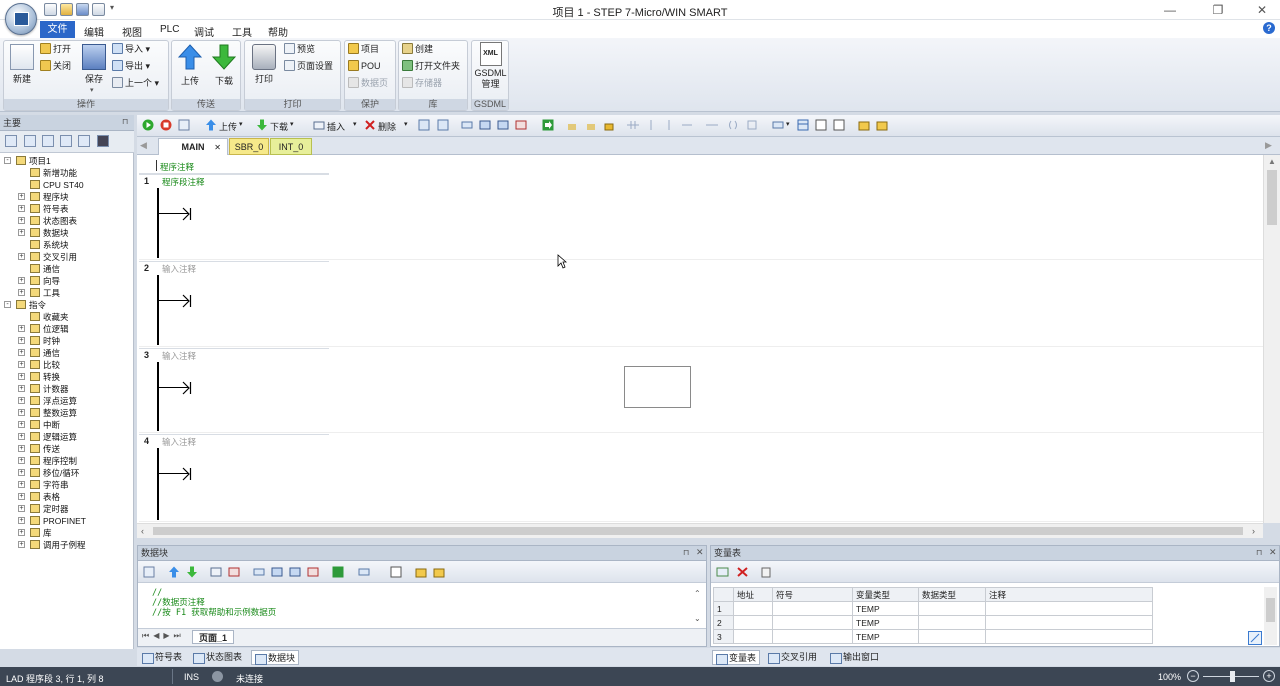 This screenshot has height=686, width=1280. What do you see at coordinates (131, 49) in the screenshot?
I see `import-button: 导入 ▾` at bounding box center [131, 49].